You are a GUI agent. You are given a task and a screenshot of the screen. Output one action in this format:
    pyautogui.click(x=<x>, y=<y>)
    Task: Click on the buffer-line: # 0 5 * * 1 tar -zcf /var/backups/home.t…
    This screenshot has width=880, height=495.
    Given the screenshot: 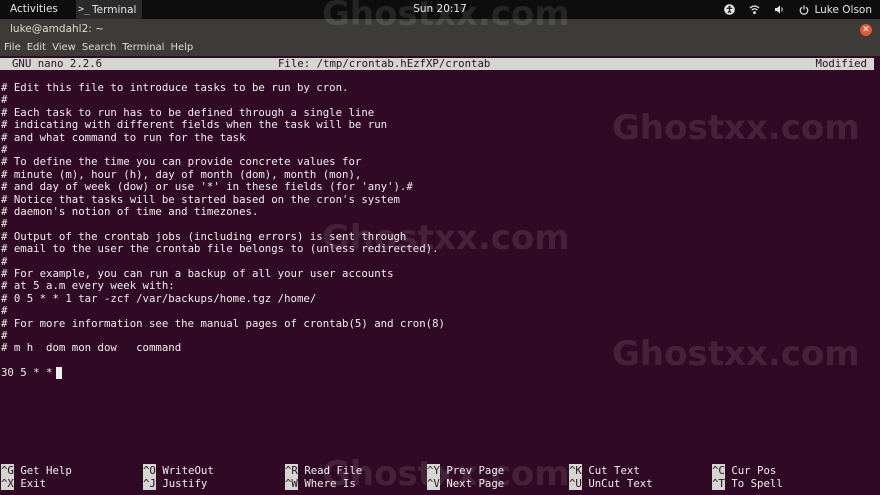 What is the action you would take?
    pyautogui.click(x=159, y=298)
    